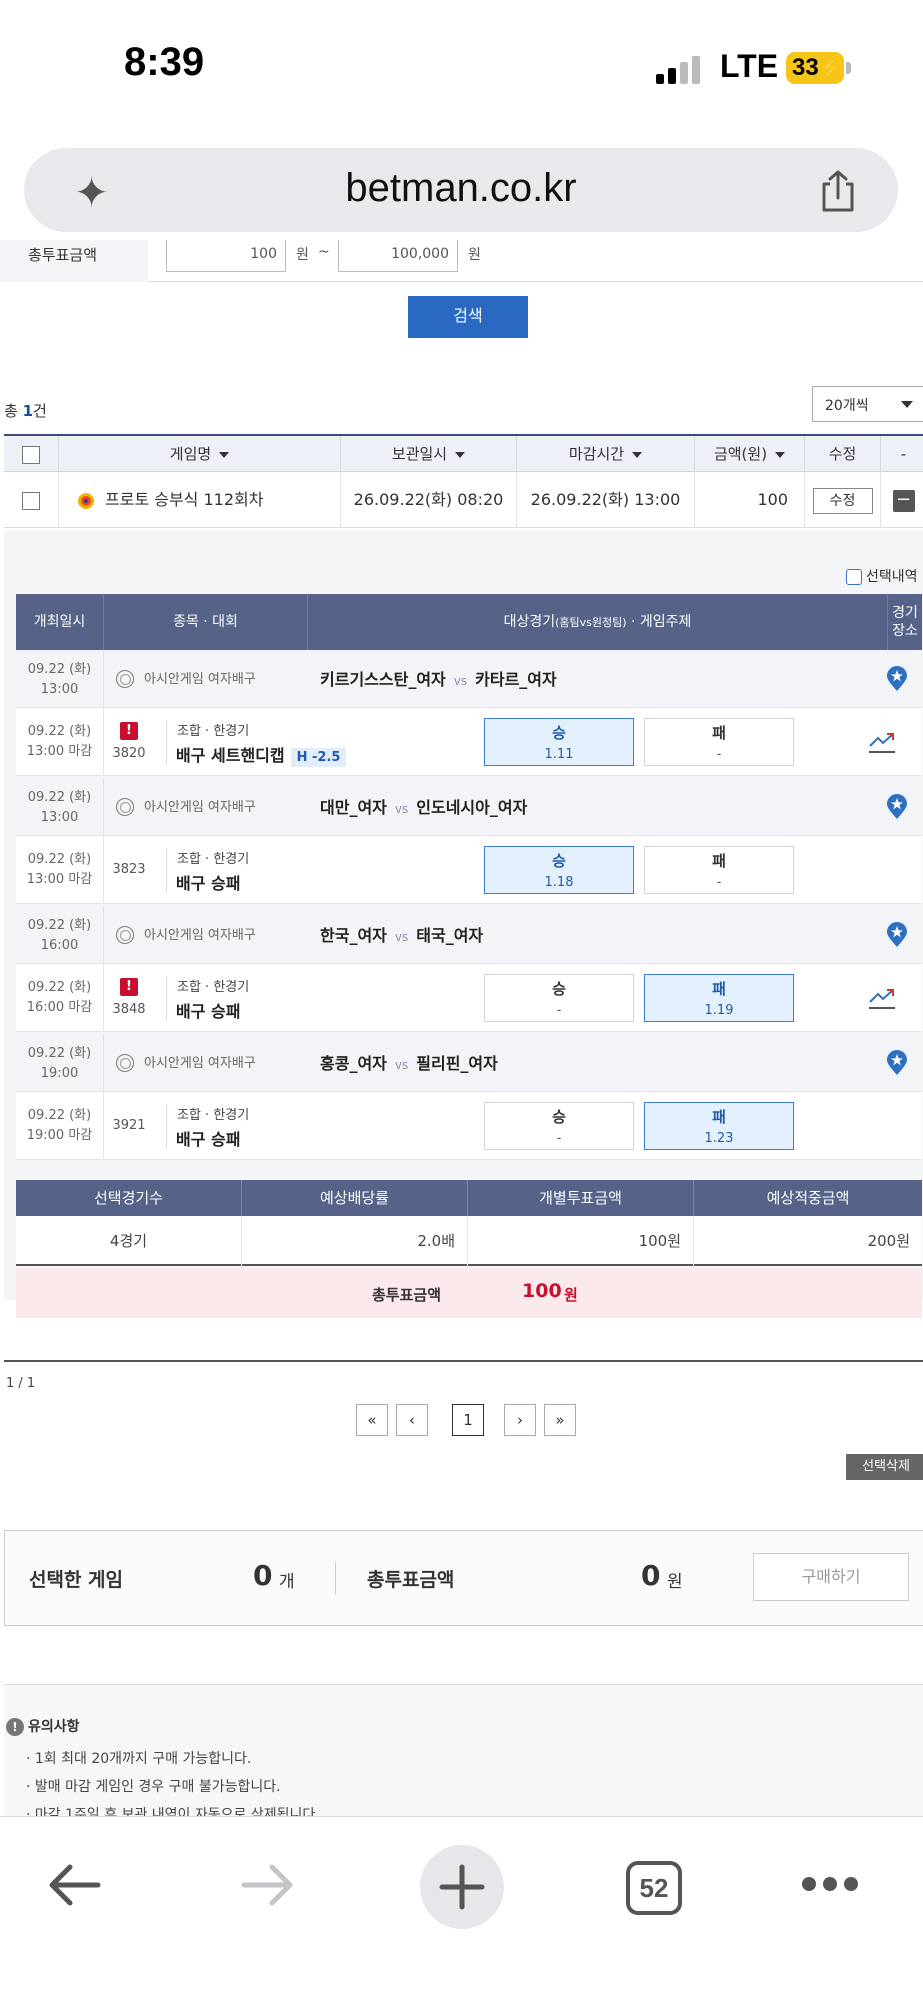  I want to click on col-saved: 보관일시, so click(428, 454).